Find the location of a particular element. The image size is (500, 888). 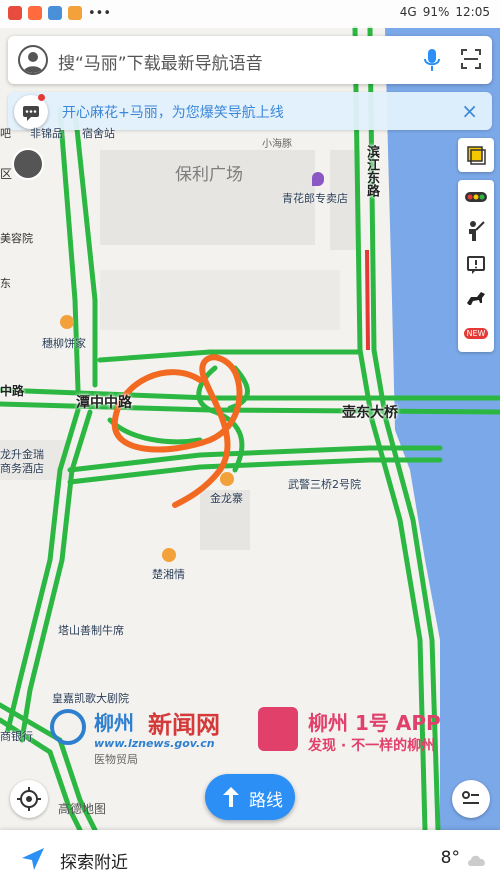

notification-icons: ••• is located at coordinates (59, 13).